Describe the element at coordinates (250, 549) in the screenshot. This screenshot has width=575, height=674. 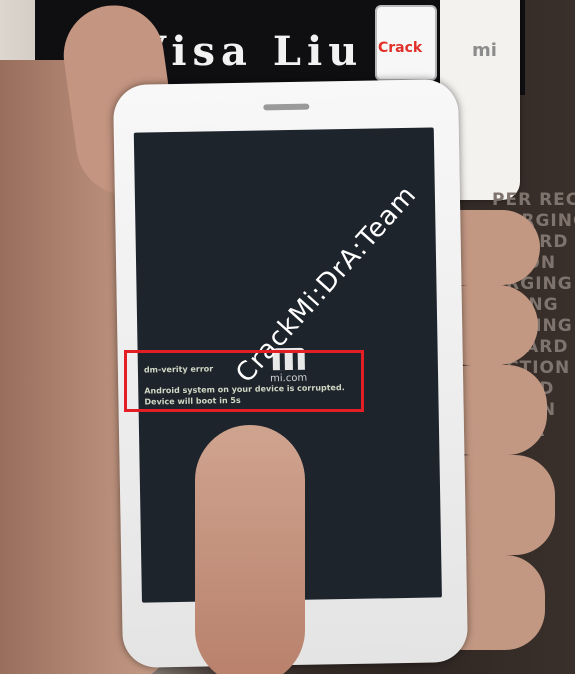
I see `touching-finger` at that location.